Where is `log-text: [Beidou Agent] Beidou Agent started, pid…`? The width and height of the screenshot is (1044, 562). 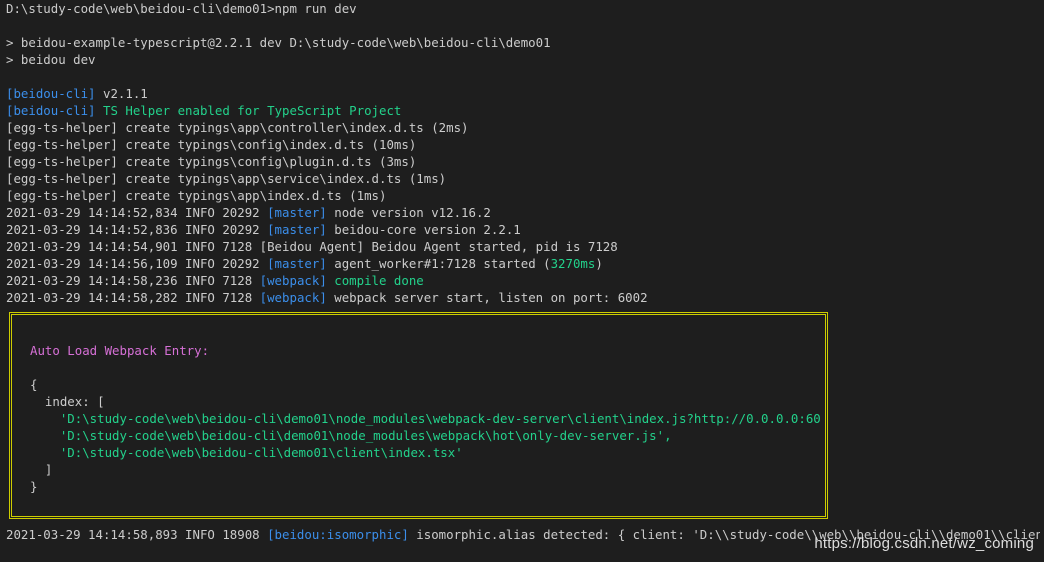 log-text: [Beidou Agent] Beidou Agent started, pid… is located at coordinates (438, 246).